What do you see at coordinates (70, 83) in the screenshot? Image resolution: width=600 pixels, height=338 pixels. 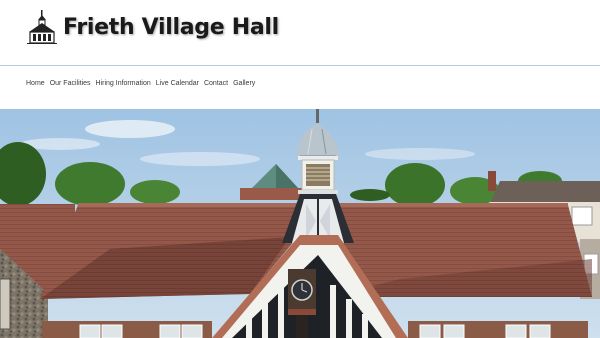 I see `nav-item-our-facilities: Our Facilities` at bounding box center [70, 83].